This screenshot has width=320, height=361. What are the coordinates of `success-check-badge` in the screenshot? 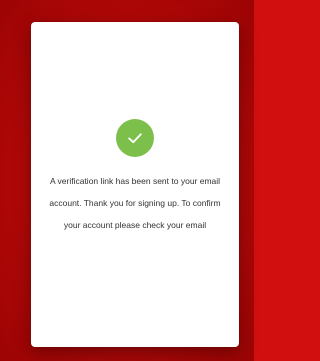 It's located at (135, 138).